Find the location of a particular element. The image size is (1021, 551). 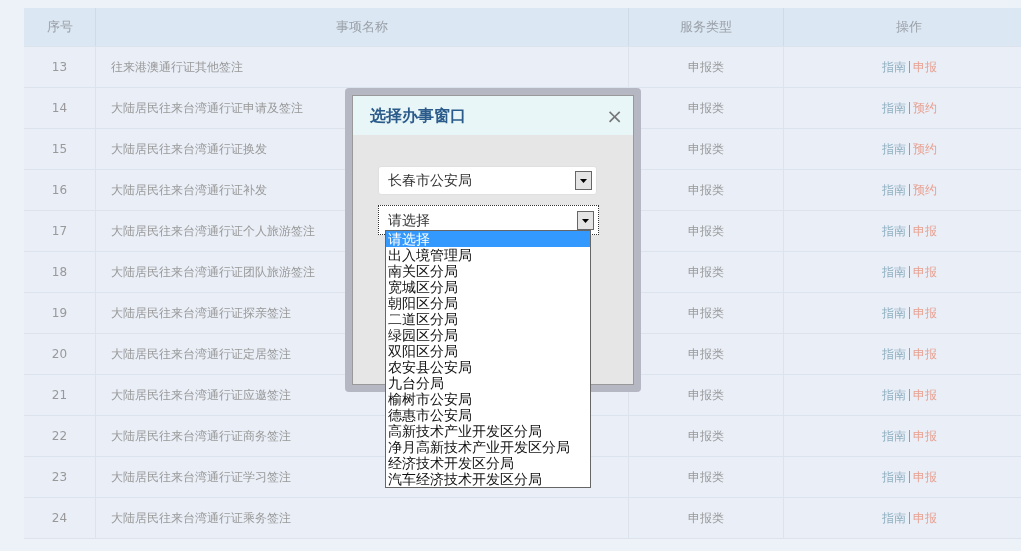

row-number: 18 is located at coordinates (59, 272).